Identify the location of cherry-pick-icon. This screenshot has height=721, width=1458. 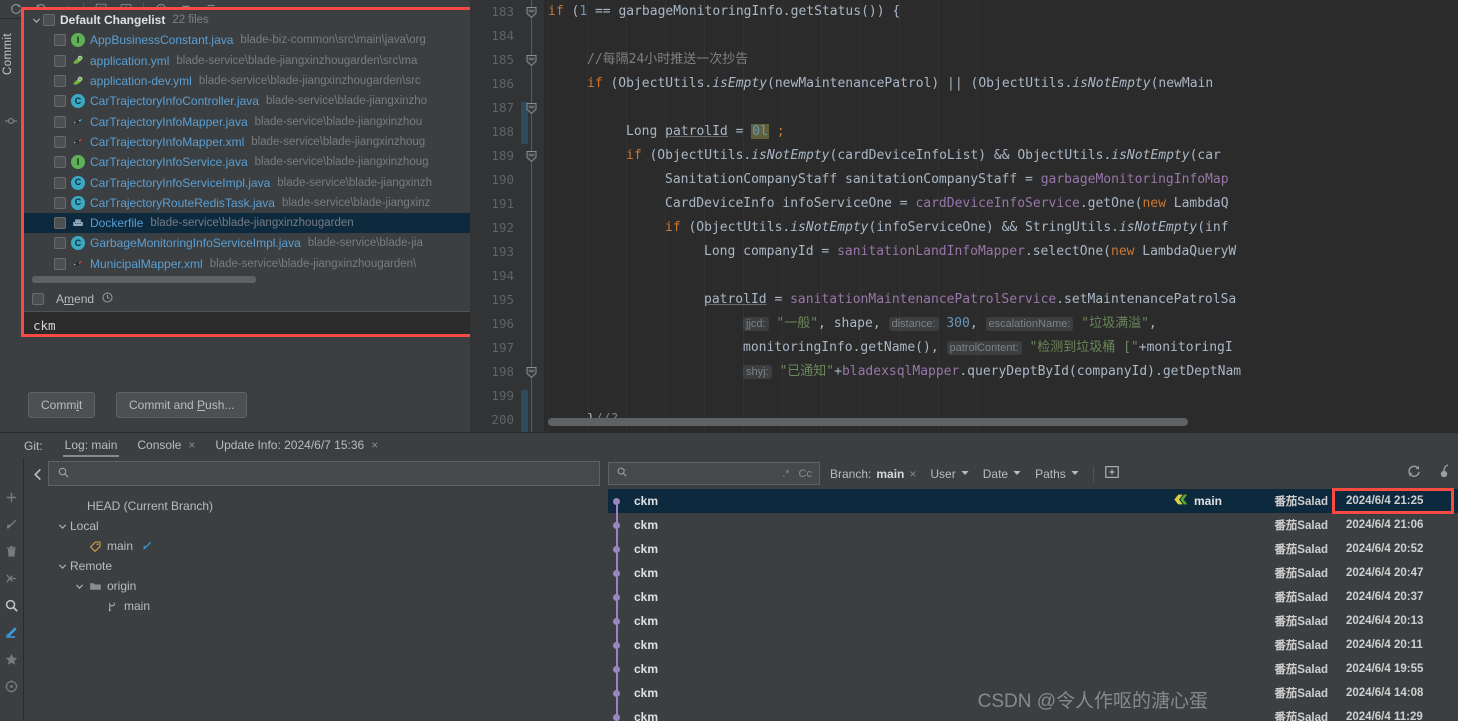
(1442, 471).